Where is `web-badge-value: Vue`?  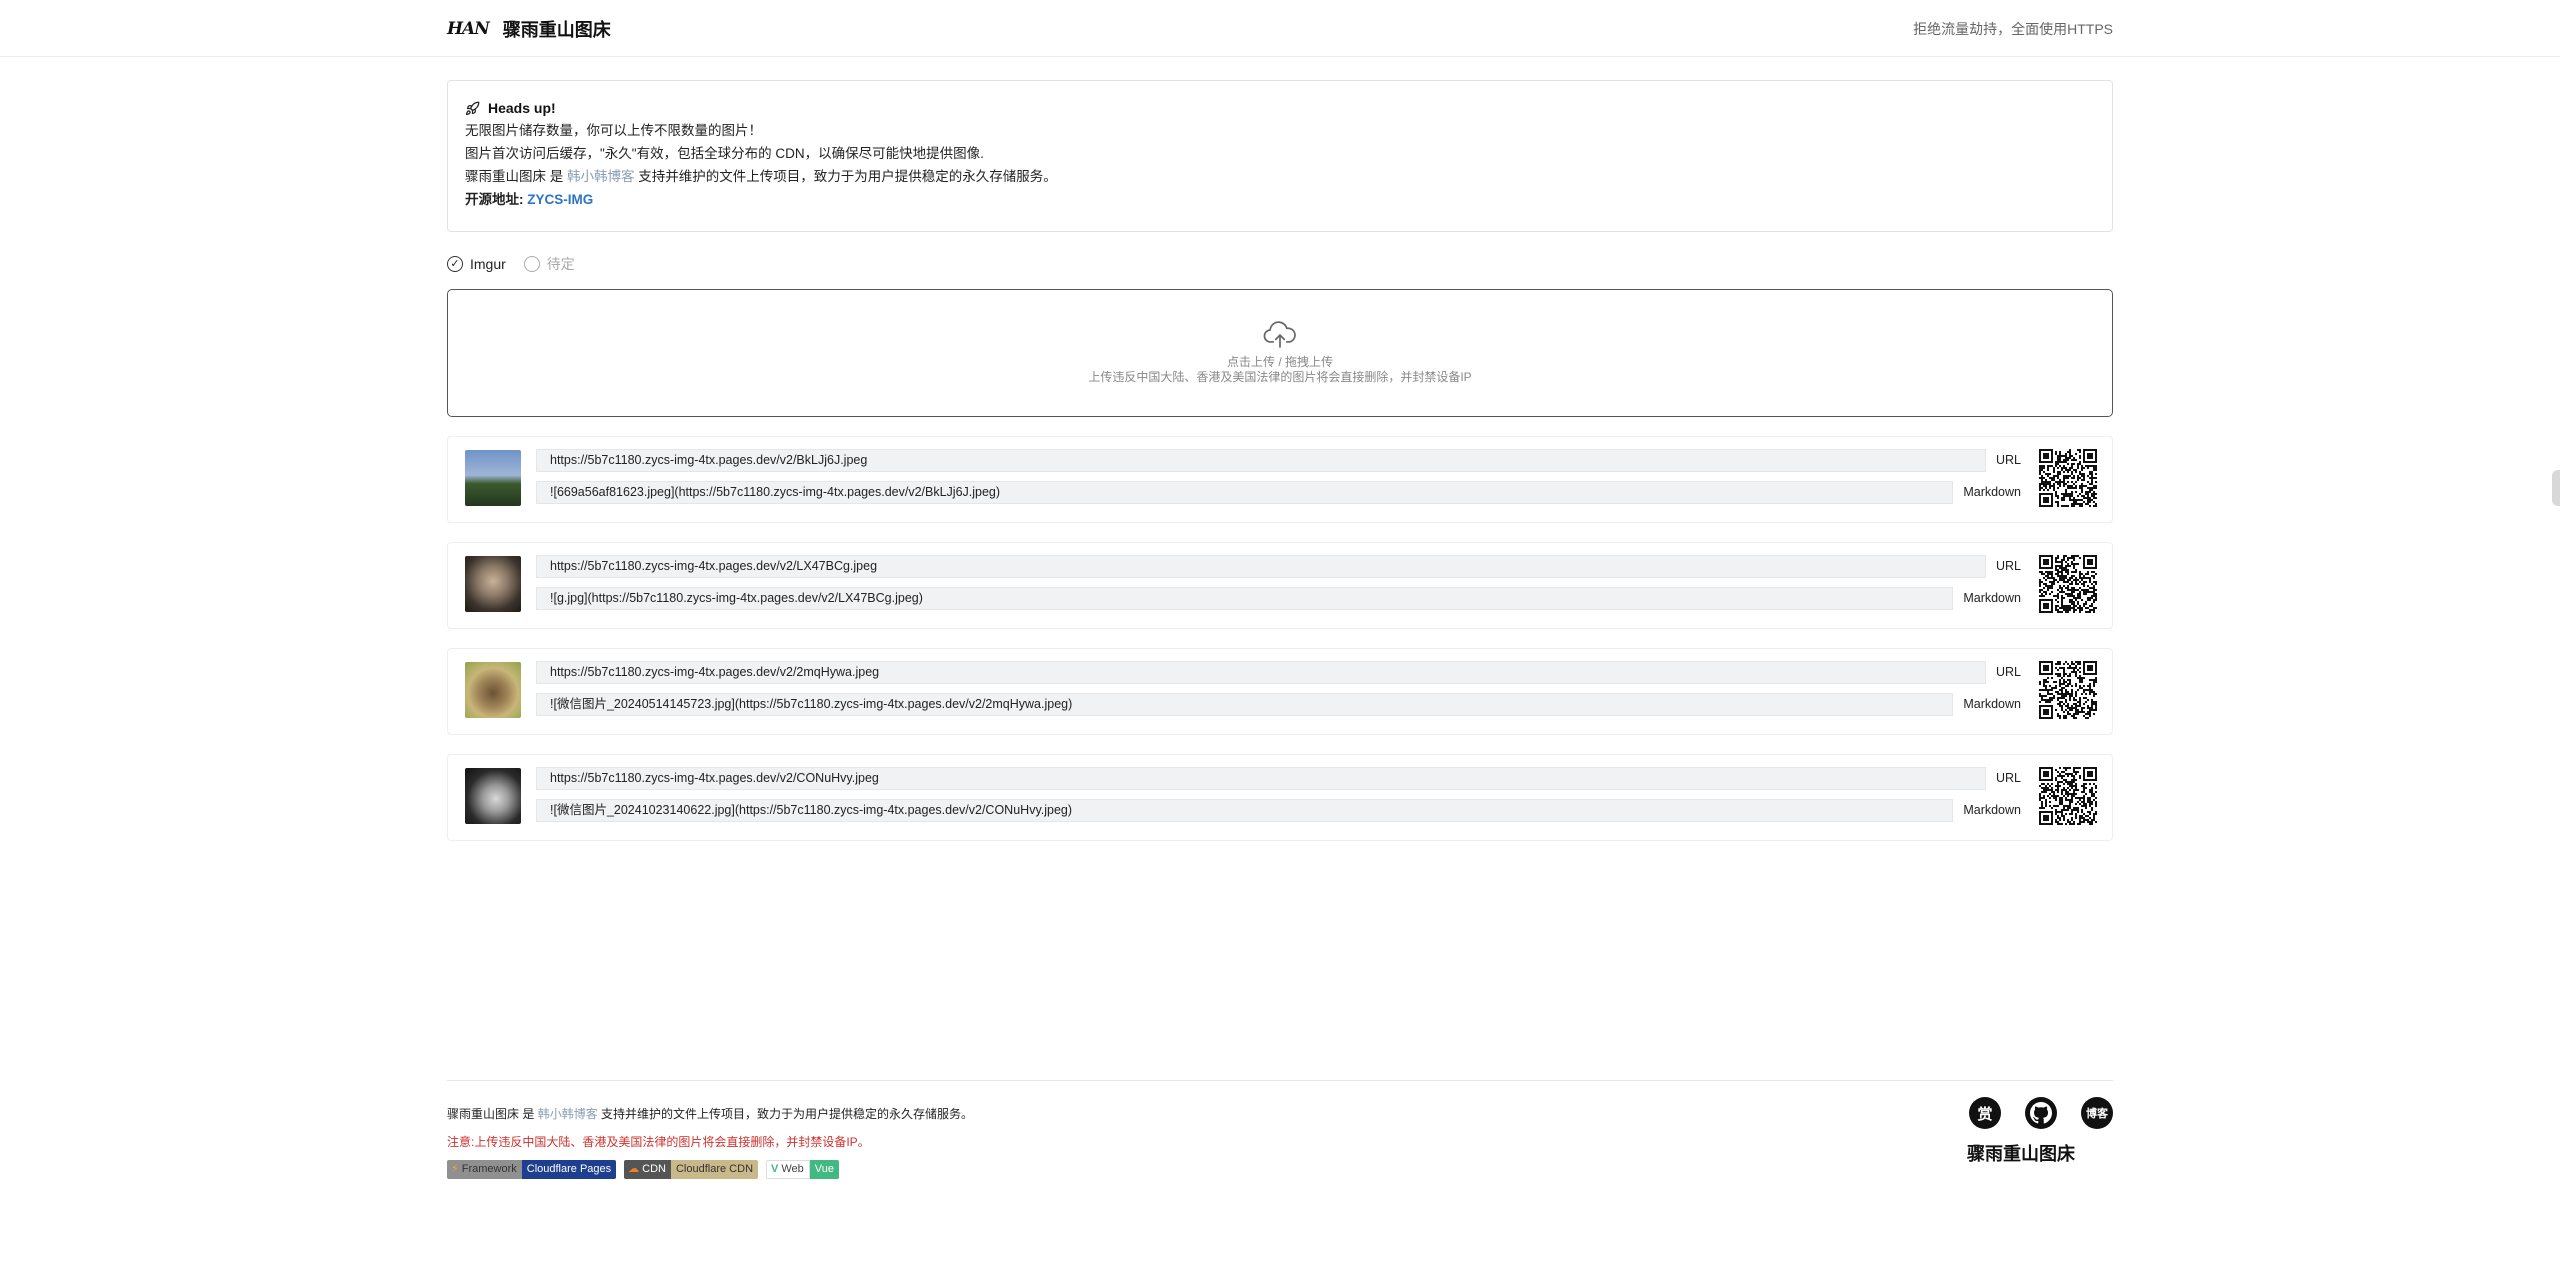
web-badge-value: Vue is located at coordinates (824, 1169).